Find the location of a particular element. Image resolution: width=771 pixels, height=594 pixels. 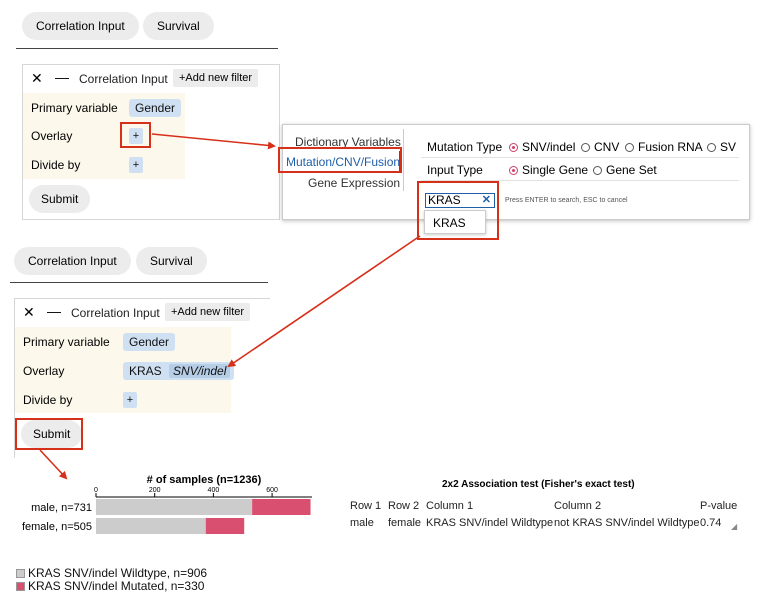

col-header-row2: Row 2 is located at coordinates (404, 506).